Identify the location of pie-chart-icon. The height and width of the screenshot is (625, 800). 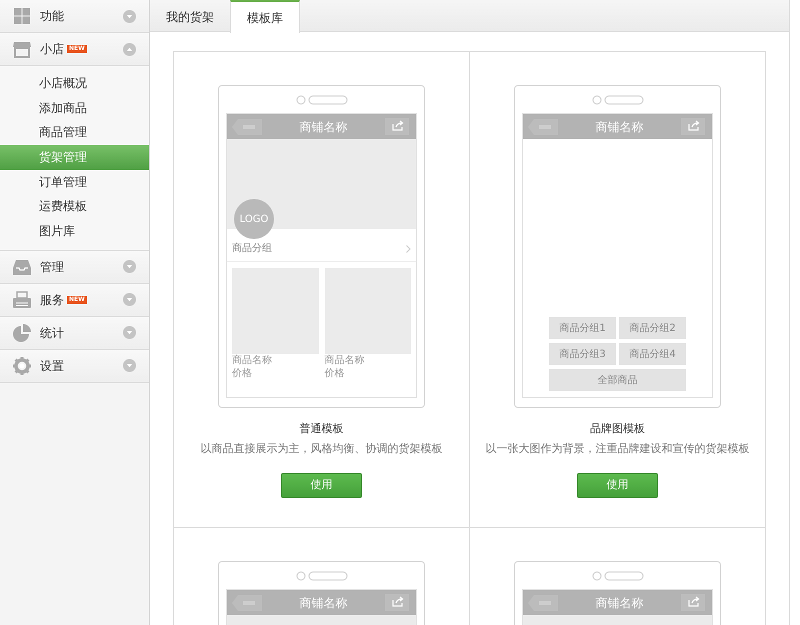
(22, 333).